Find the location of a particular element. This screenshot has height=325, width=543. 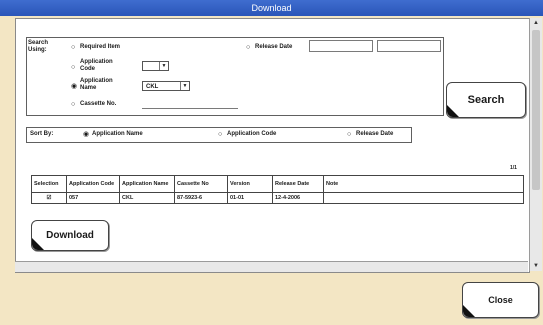

search-button: Search is located at coordinates (486, 100).